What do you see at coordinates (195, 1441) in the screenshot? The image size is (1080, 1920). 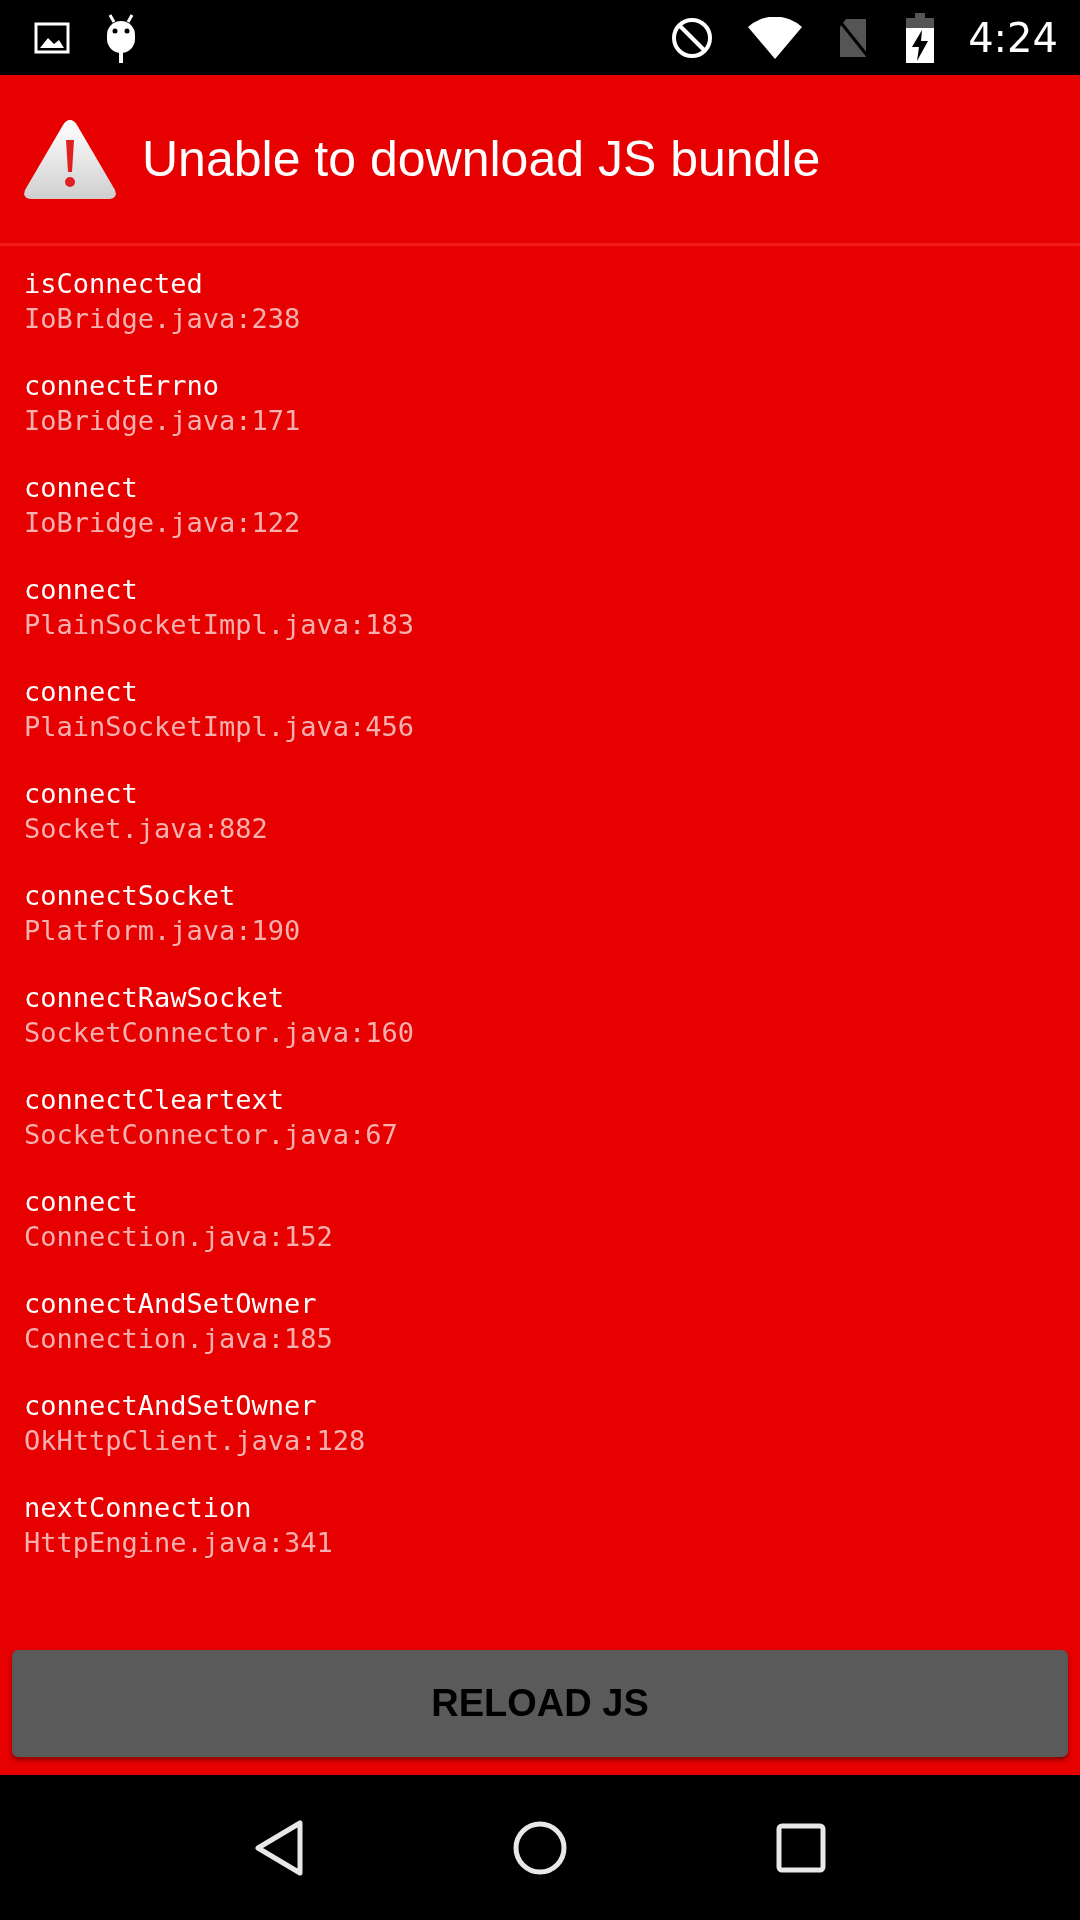 I see `stack-frame-location: OkHttpClient.java:128` at bounding box center [195, 1441].